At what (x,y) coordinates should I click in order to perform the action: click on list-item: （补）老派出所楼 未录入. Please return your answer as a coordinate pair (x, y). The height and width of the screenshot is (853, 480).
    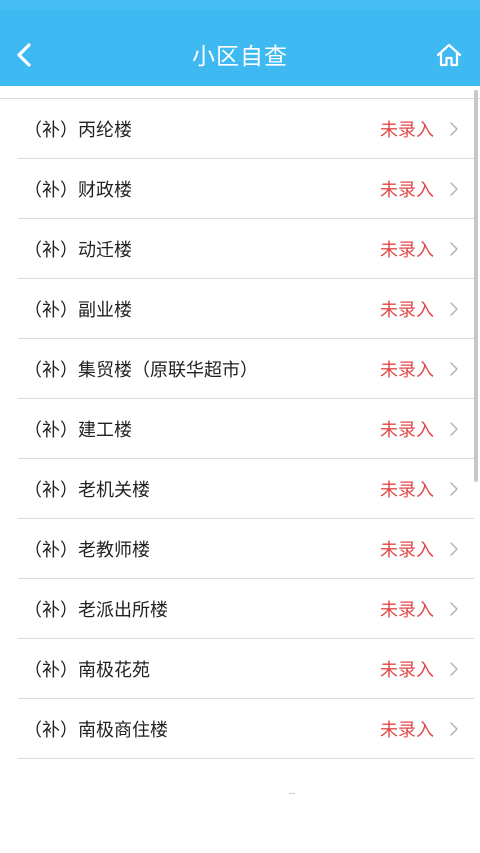
    Looking at the image, I should click on (246, 609).